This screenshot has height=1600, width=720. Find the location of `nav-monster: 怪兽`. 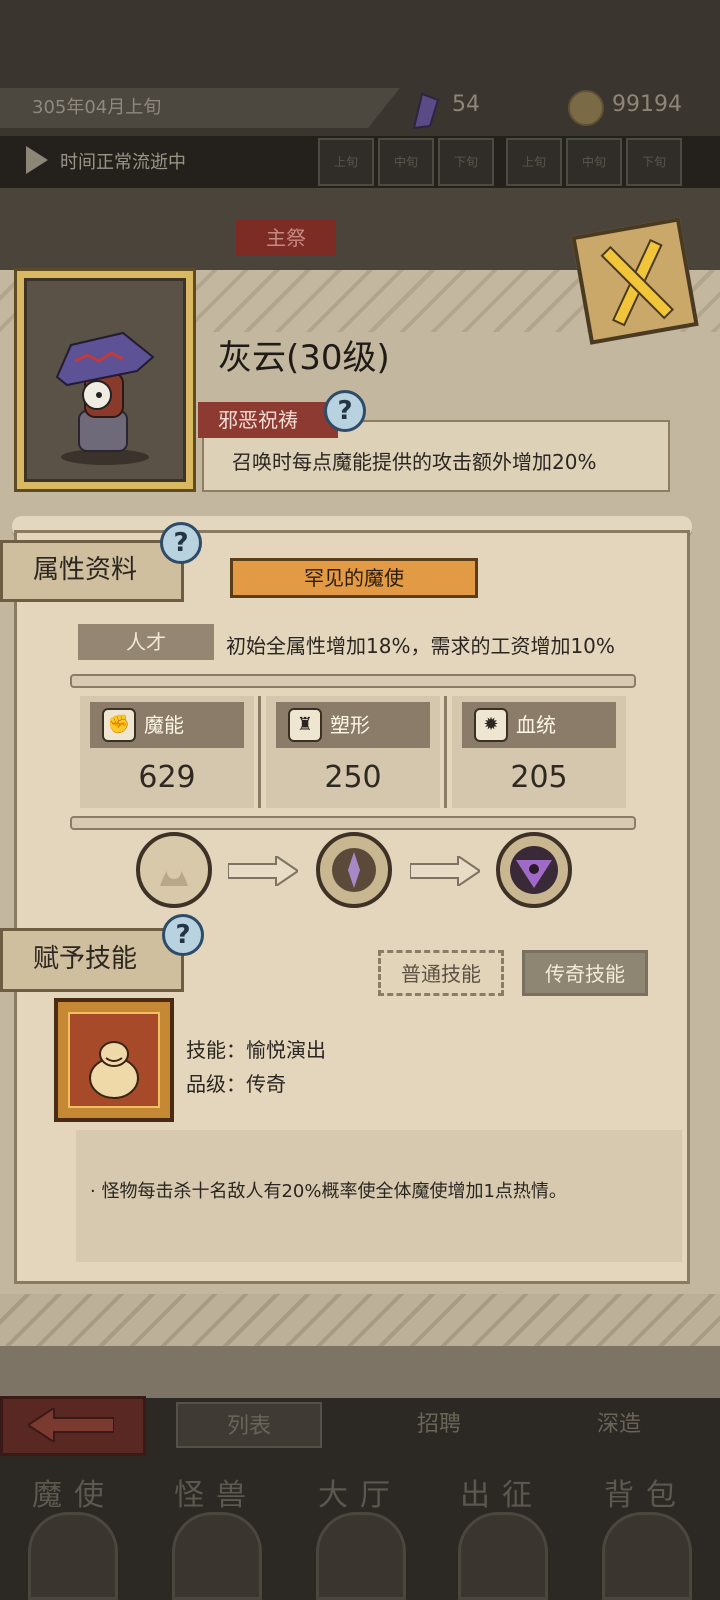

nav-monster: 怪兽 is located at coordinates (216, 1492).